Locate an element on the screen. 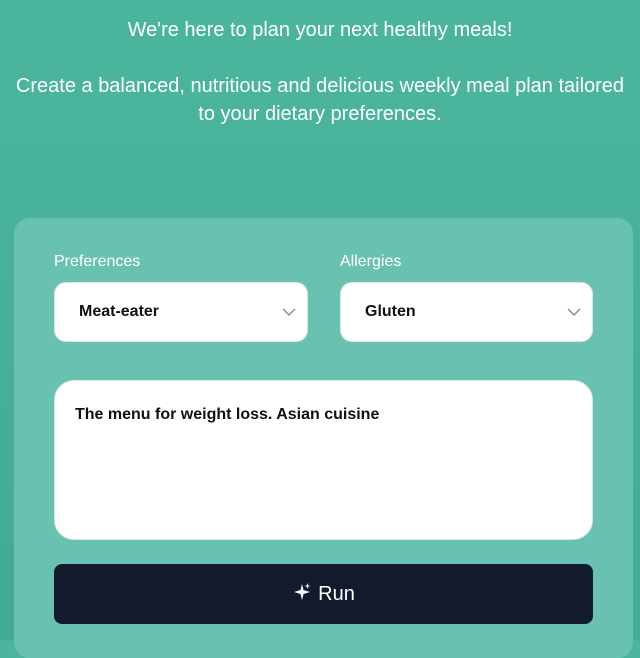  sparkle-icon is located at coordinates (302, 594).